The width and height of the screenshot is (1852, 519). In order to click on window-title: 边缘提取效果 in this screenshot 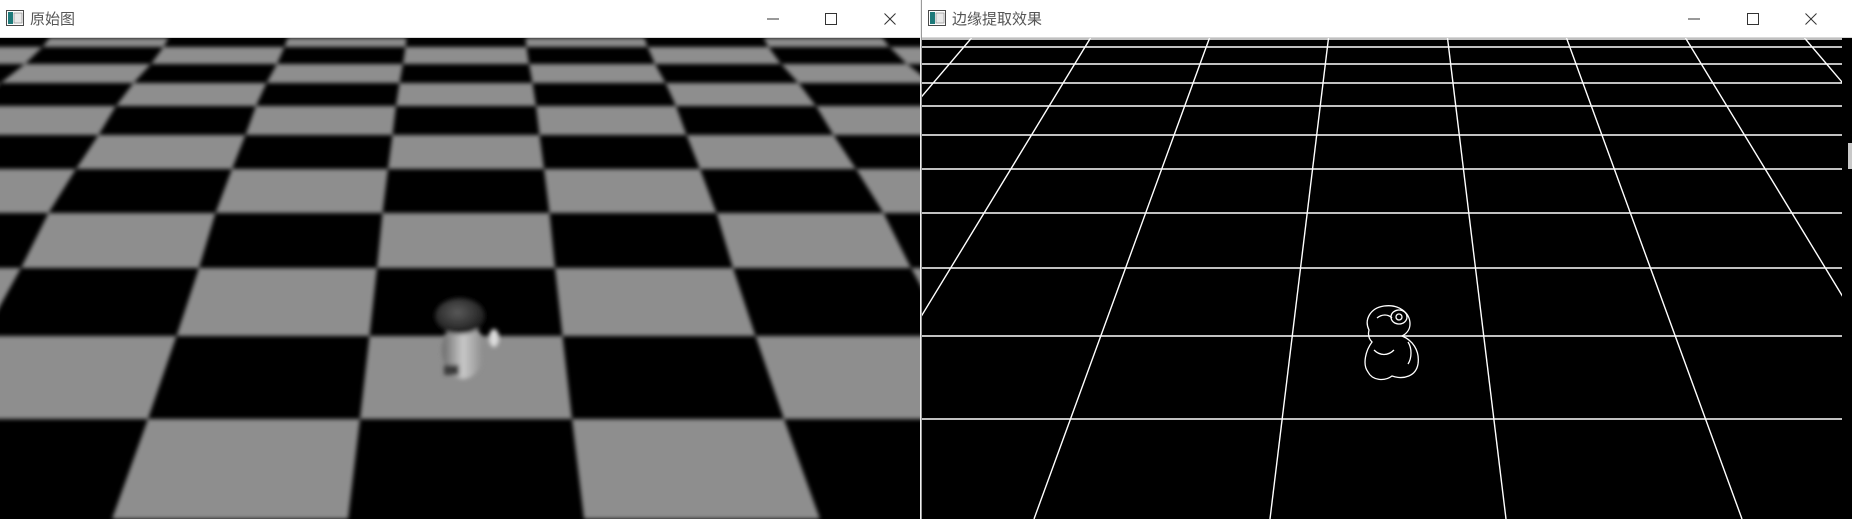, I will do `click(997, 19)`.